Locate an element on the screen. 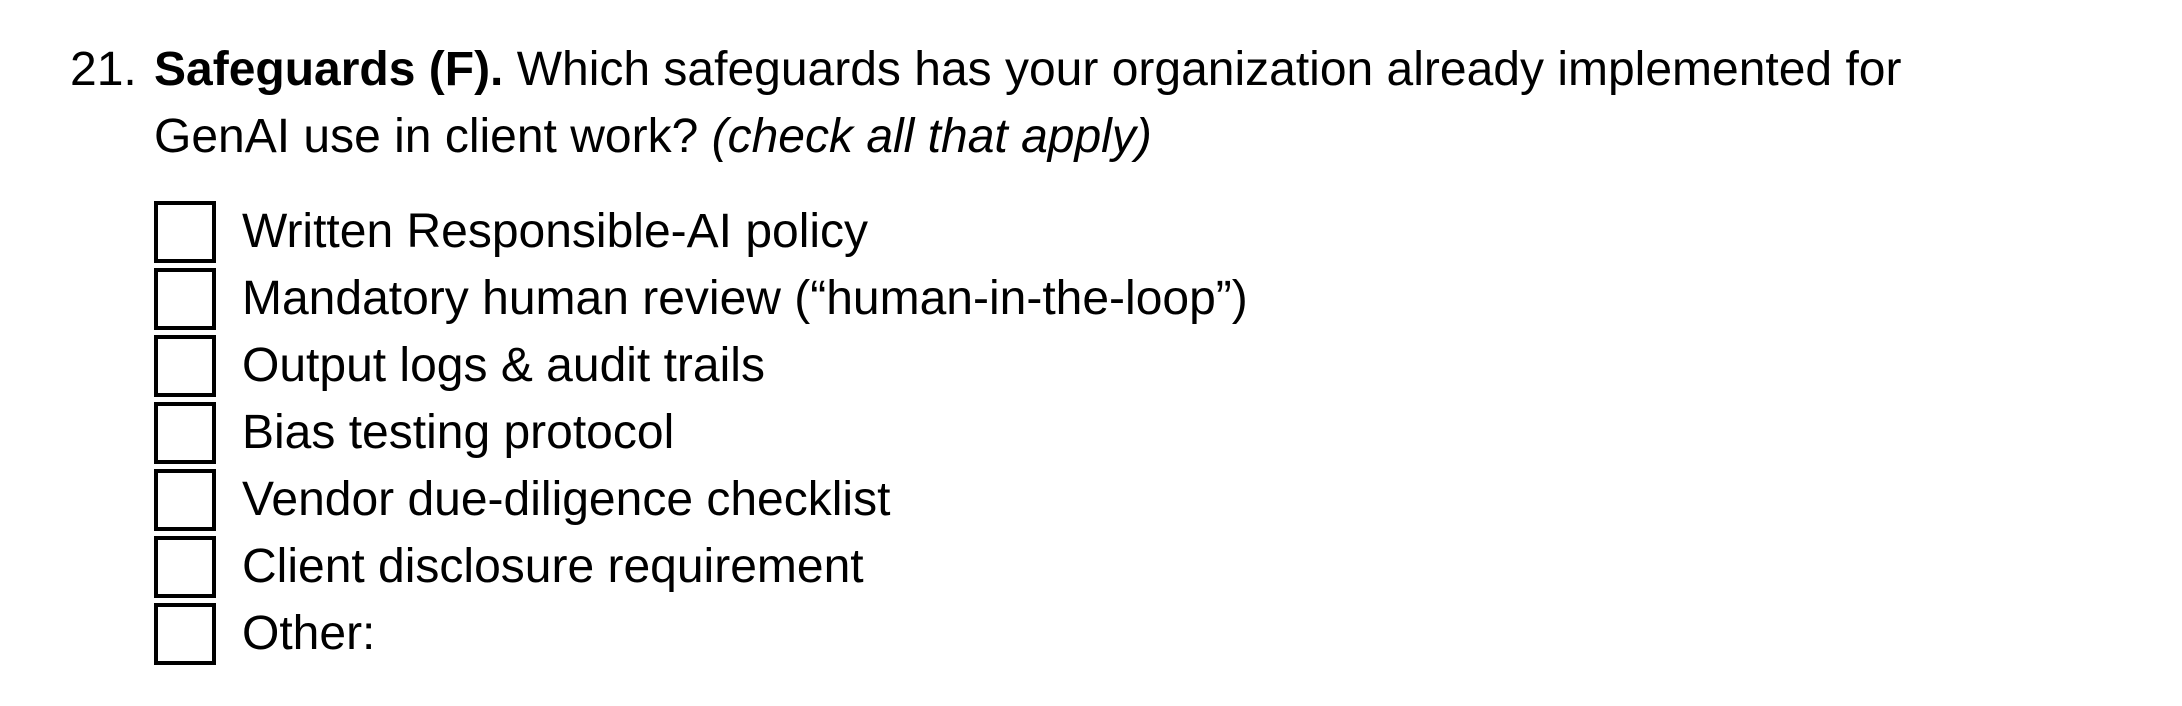 This screenshot has width=2182, height=706. option-other: Other: is located at coordinates (701, 633).